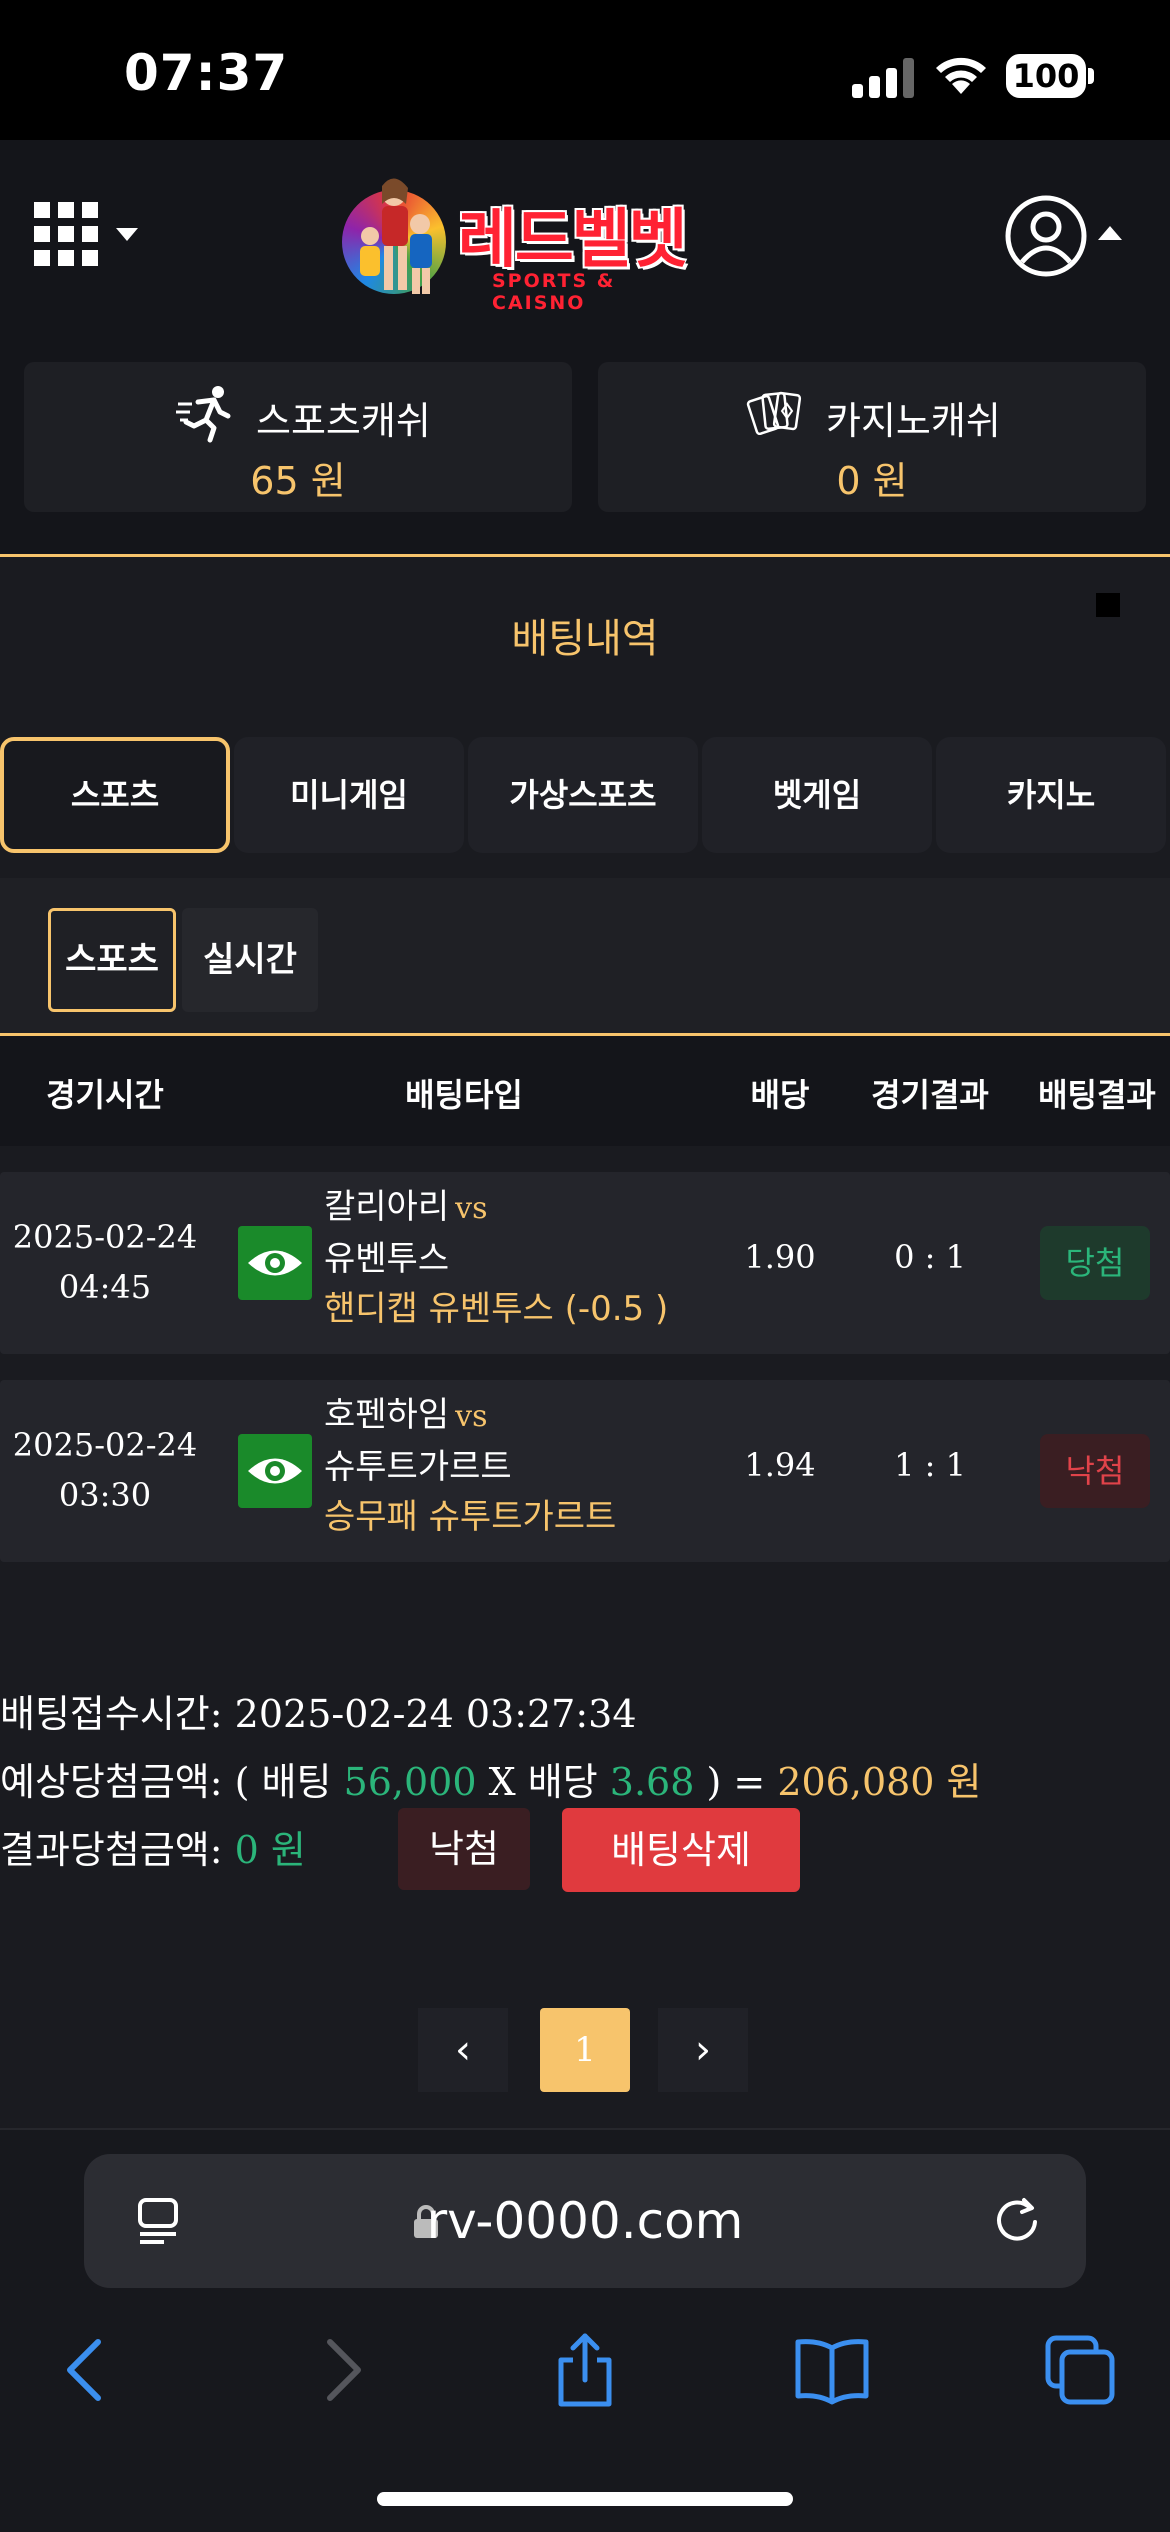 This screenshot has width=1170, height=2532. What do you see at coordinates (585, 70) in the screenshot?
I see `status-bar: 07:37 100` at bounding box center [585, 70].